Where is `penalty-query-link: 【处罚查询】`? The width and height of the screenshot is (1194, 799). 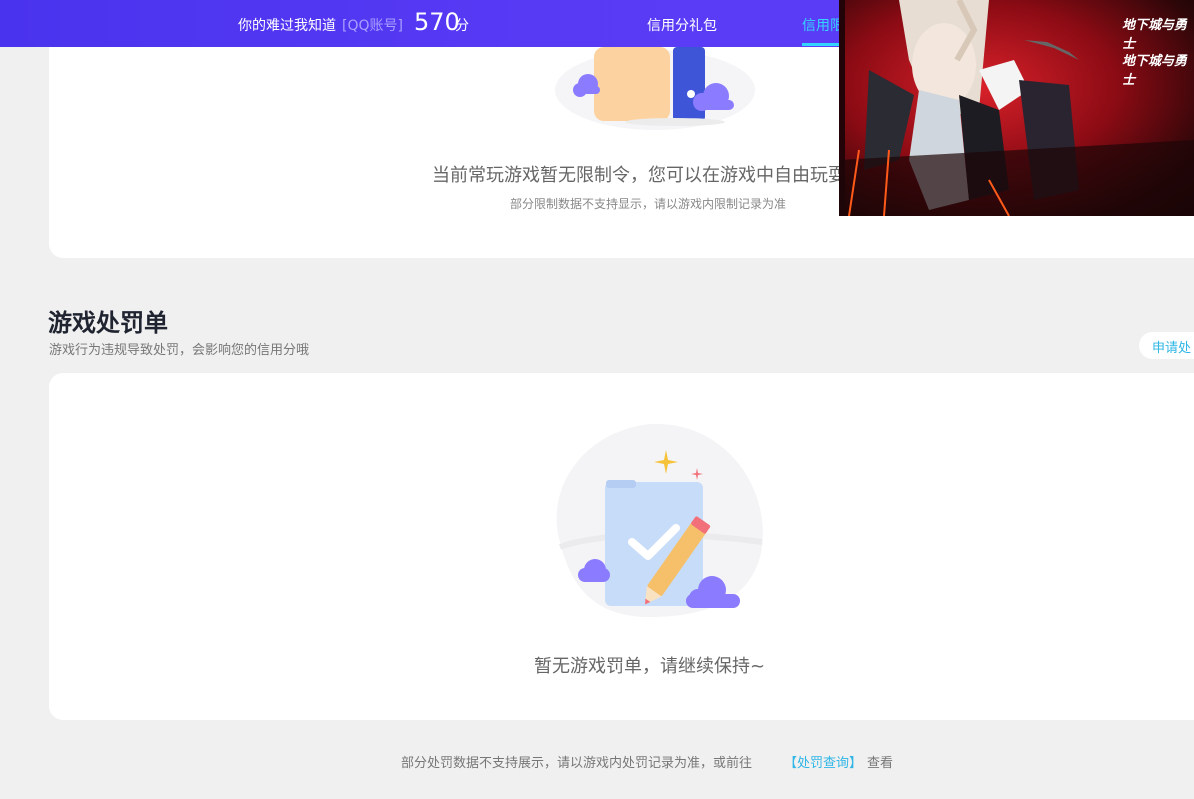
penalty-query-link: 【处罚查询】 is located at coordinates (823, 761).